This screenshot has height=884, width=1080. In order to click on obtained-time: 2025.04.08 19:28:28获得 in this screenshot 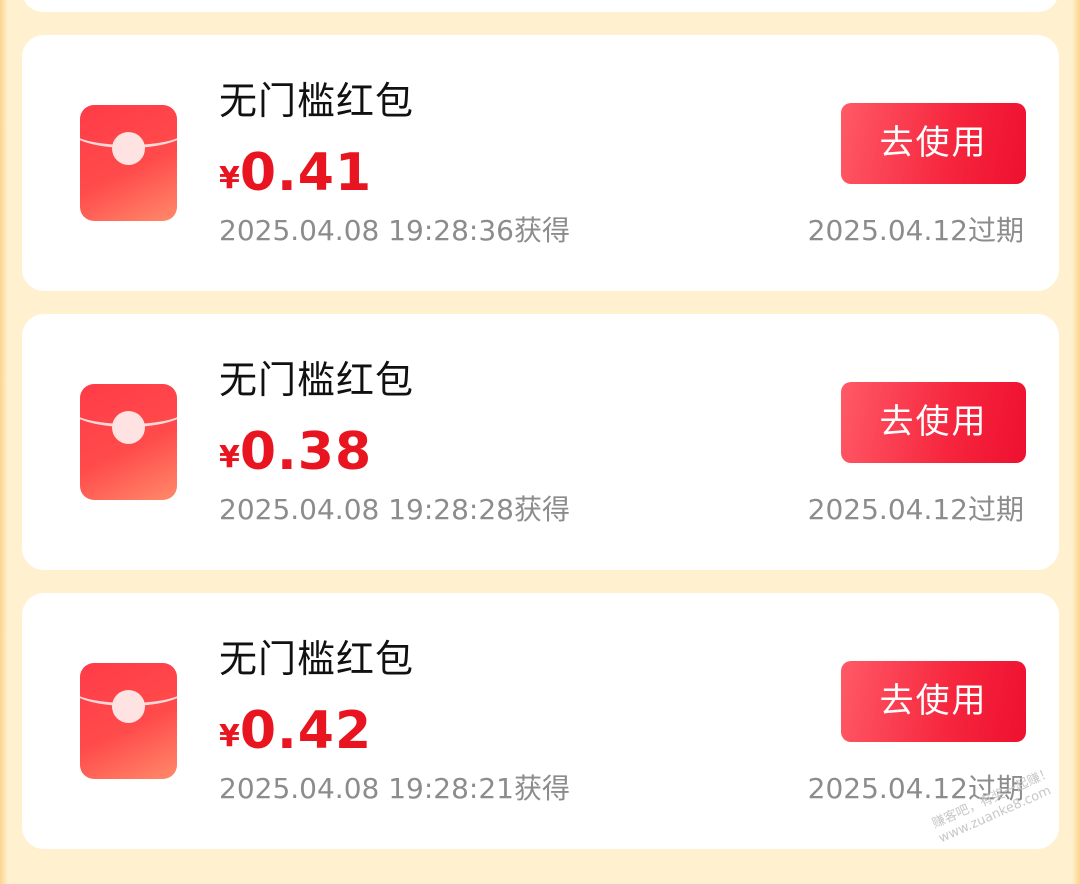, I will do `click(394, 509)`.